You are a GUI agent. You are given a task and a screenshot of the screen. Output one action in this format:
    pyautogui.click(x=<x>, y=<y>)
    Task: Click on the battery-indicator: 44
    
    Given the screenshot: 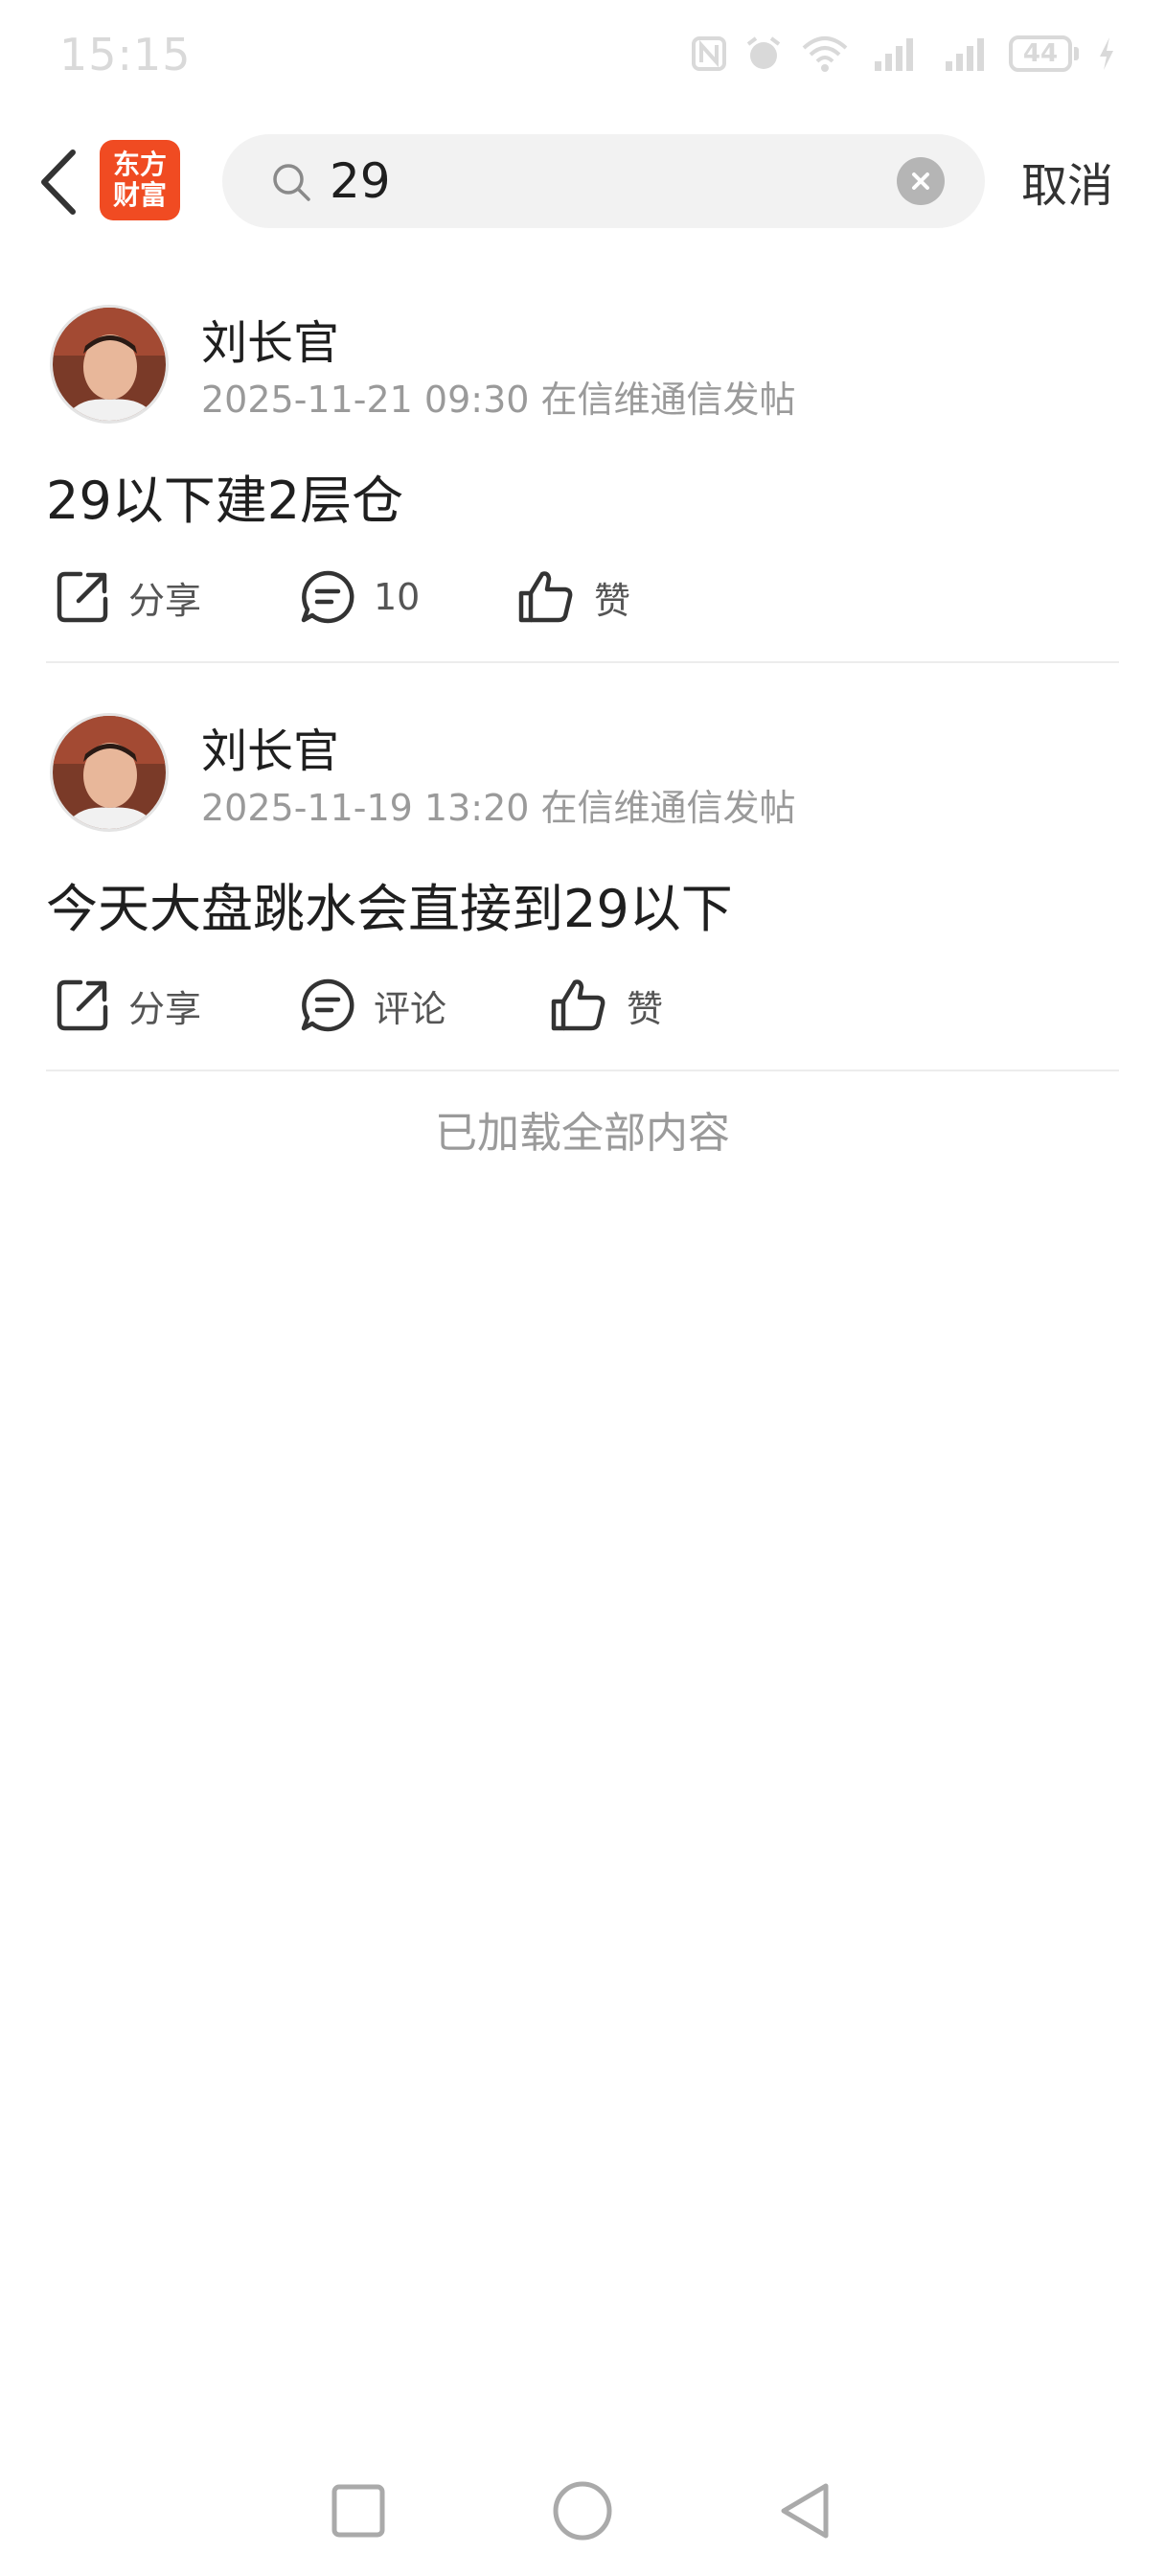 What is the action you would take?
    pyautogui.click(x=1044, y=53)
    